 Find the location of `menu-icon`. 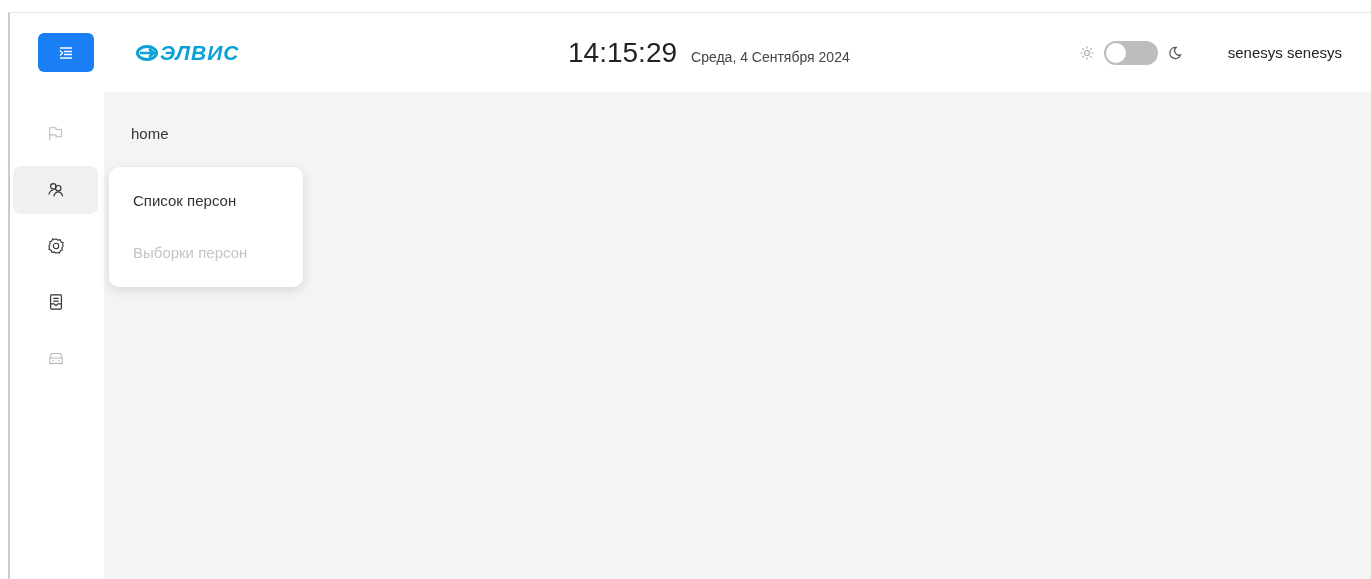

menu-icon is located at coordinates (66, 52).